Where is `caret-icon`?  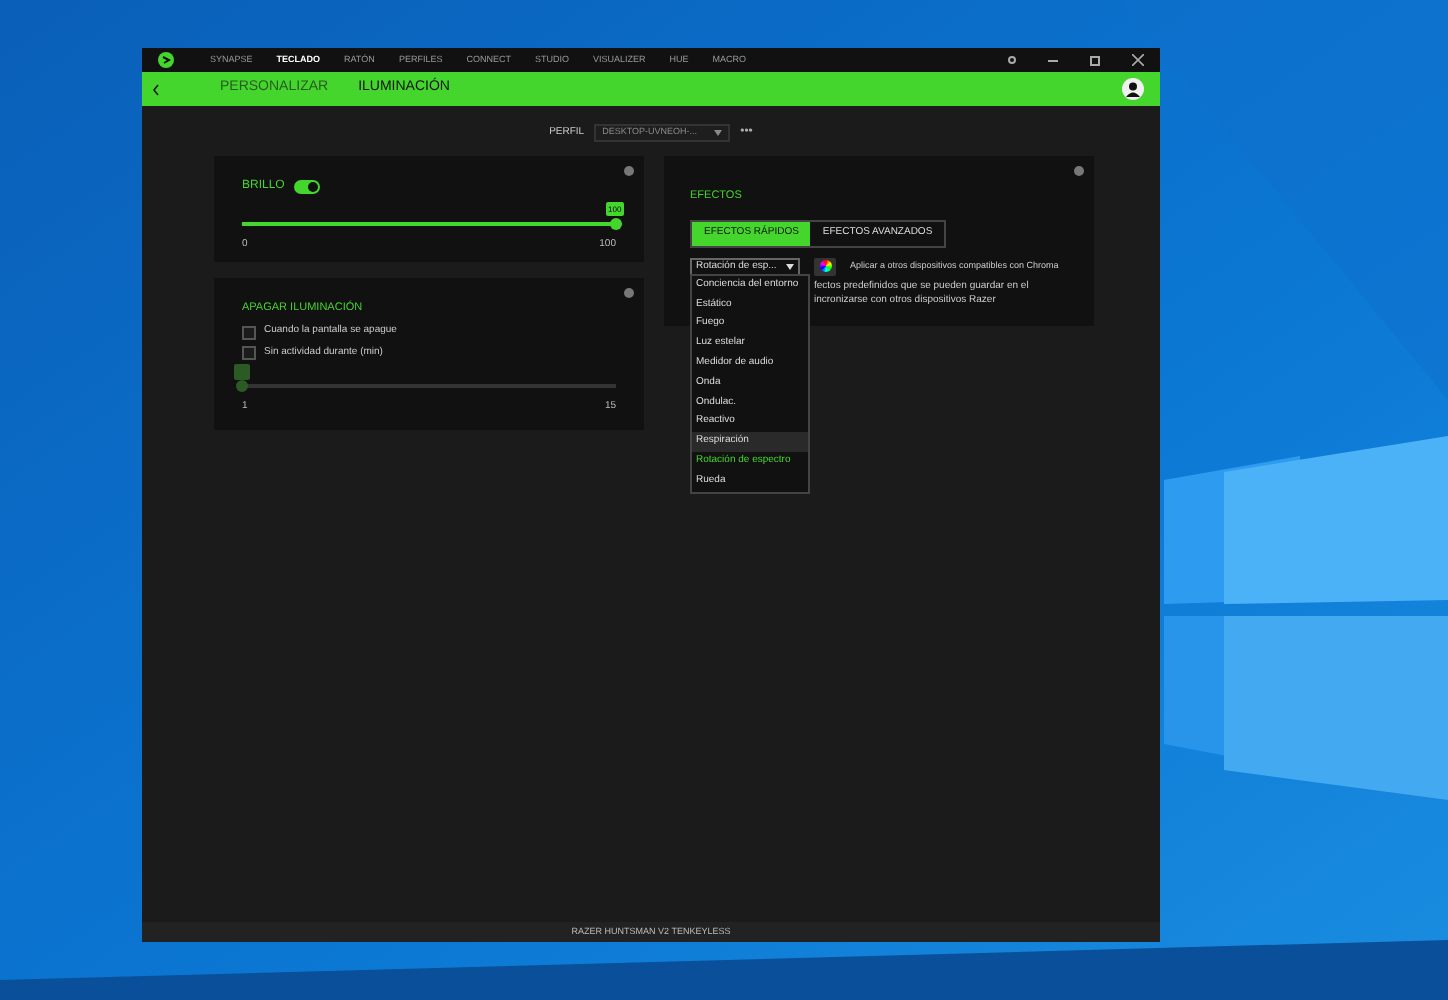 caret-icon is located at coordinates (718, 133).